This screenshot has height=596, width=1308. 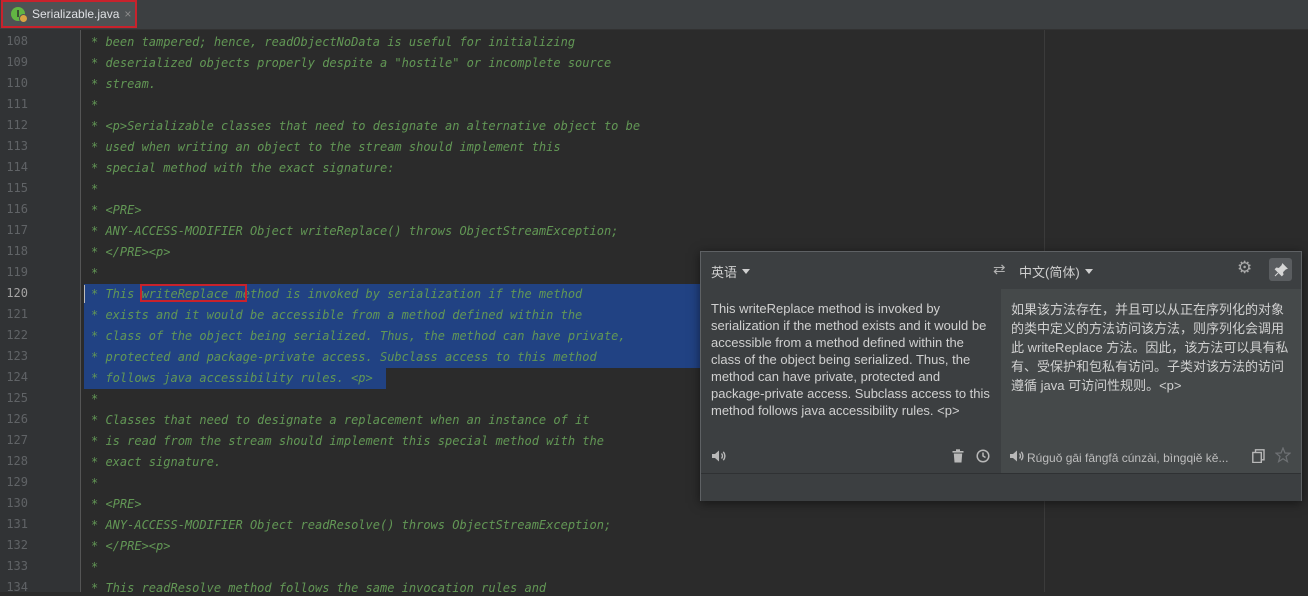 I want to click on translation-header: 英语 ⇄ 中文(简体) ⚙, so click(x=1001, y=269).